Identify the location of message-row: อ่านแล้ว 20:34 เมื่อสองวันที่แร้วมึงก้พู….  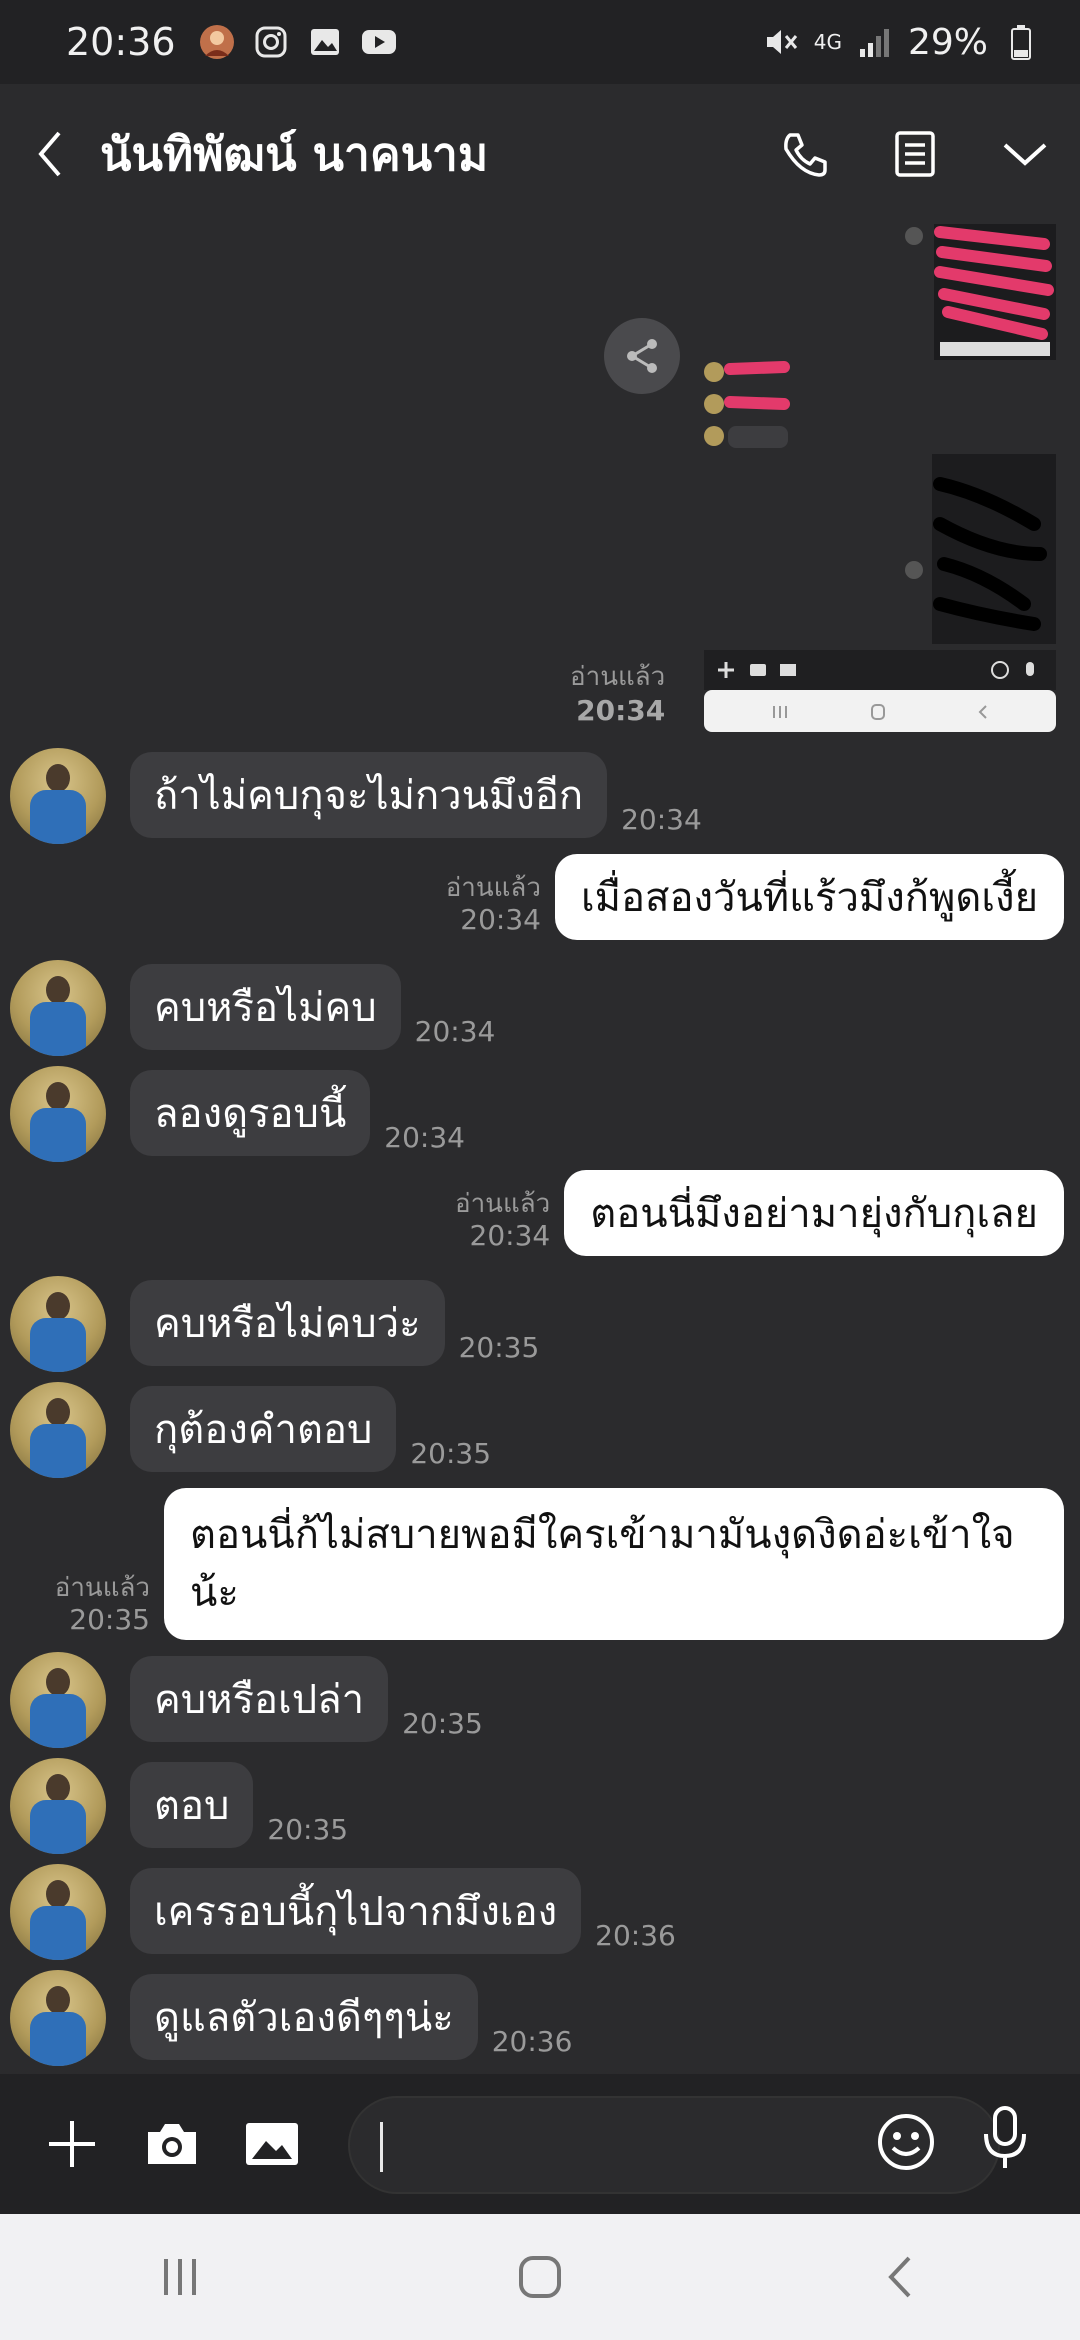
(755, 897).